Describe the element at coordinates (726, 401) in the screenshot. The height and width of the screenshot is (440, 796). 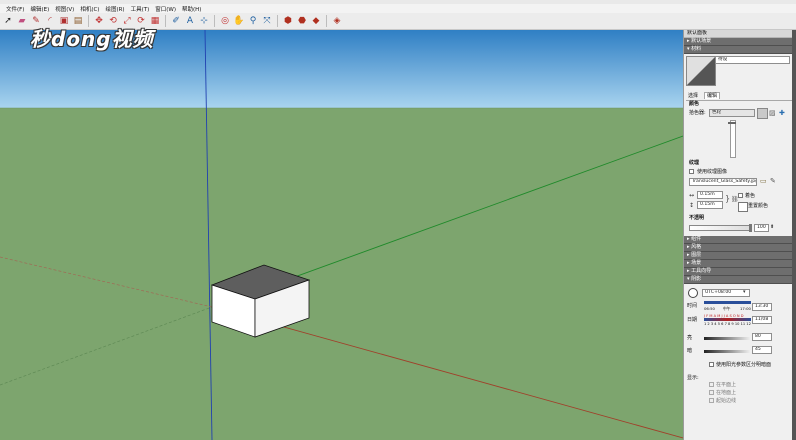
I see `from-edges-label: 起始边线` at that location.